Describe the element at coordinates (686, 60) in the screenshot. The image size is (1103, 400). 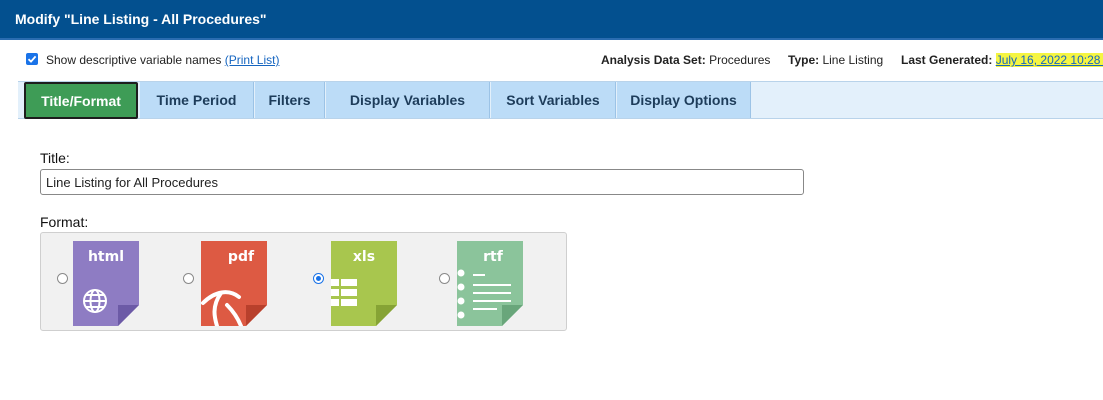
I see `analysis-data-set: Analysis Data Set: Procedures` at that location.